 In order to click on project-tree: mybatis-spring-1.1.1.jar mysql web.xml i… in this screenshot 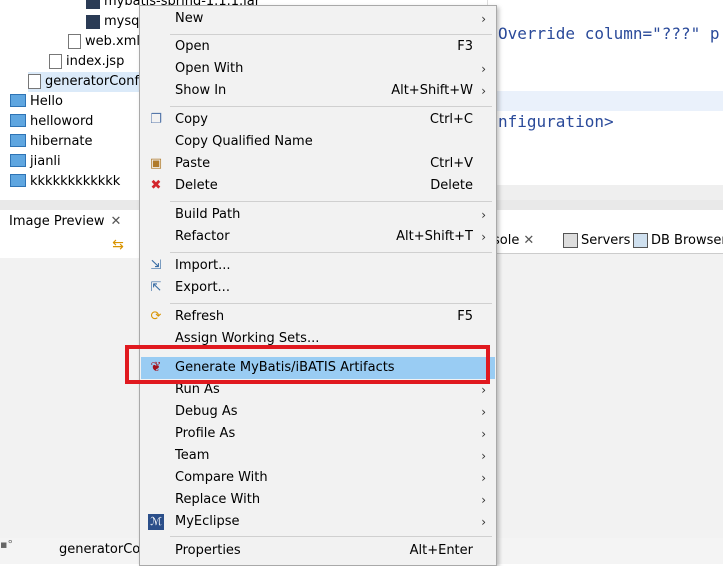, I will do `click(130, 96)`.